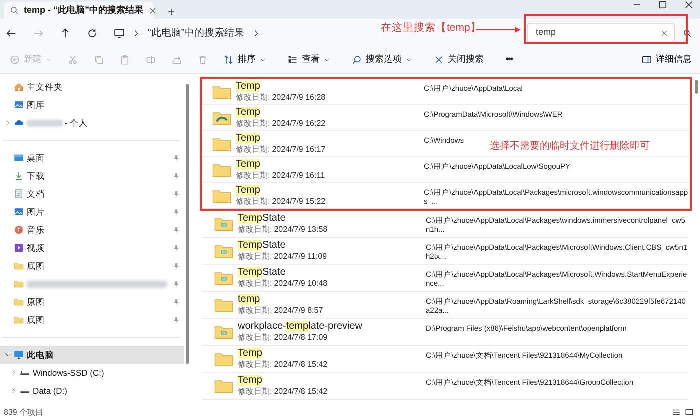 The width and height of the screenshot is (700, 420). I want to click on sidebar-label: - 个人, so click(76, 123).